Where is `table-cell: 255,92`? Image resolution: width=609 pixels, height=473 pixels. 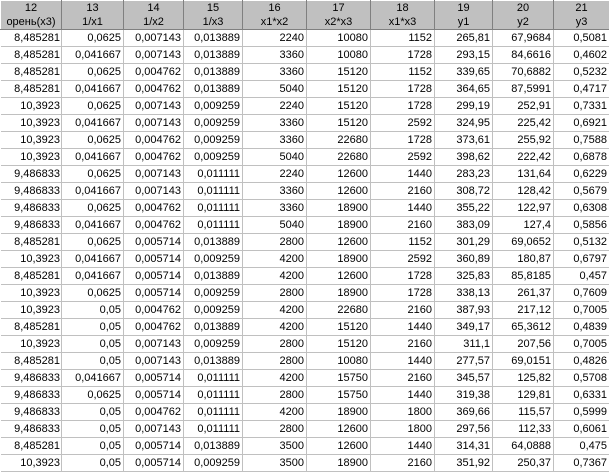
table-cell: 255,92 is located at coordinates (523, 140).